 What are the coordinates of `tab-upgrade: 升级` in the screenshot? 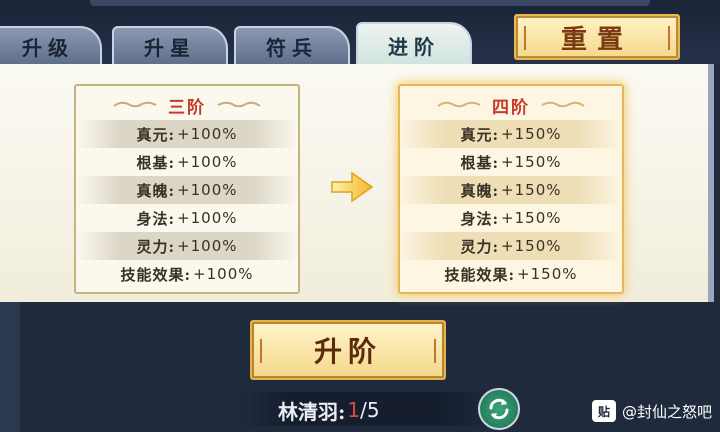 It's located at (51, 45).